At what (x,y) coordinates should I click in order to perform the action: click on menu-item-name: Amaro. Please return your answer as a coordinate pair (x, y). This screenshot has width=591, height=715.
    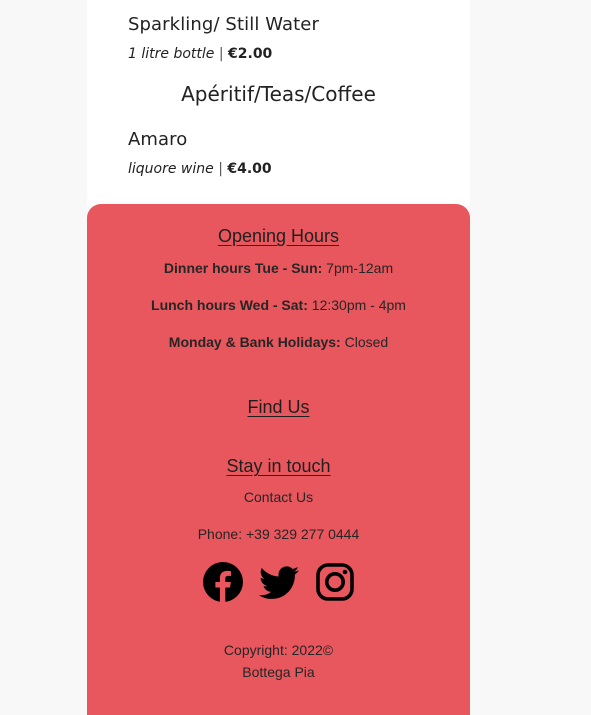
    Looking at the image, I should click on (158, 139).